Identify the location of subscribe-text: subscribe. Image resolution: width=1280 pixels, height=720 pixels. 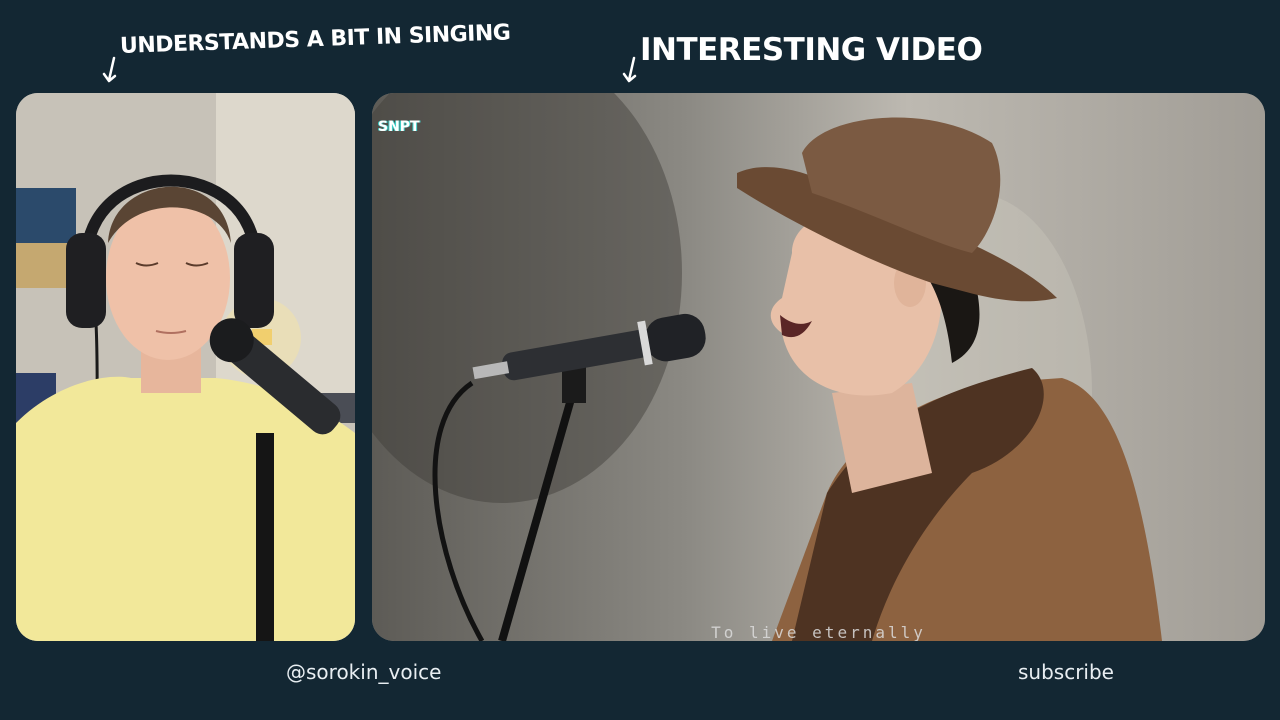
(1066, 672).